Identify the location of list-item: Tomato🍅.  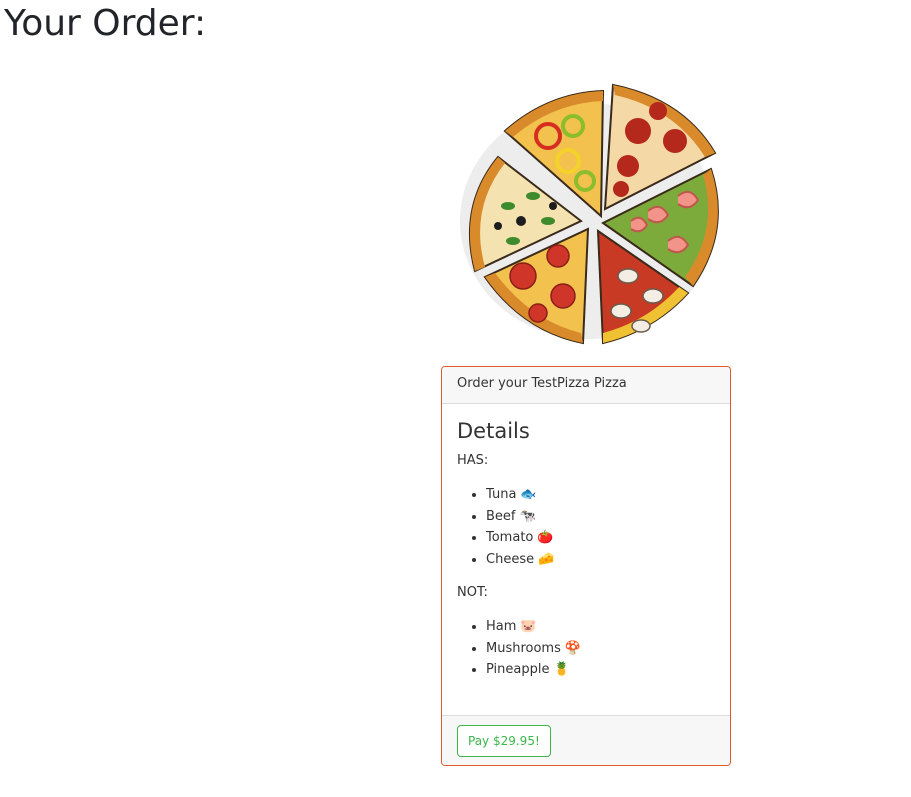
(600, 538).